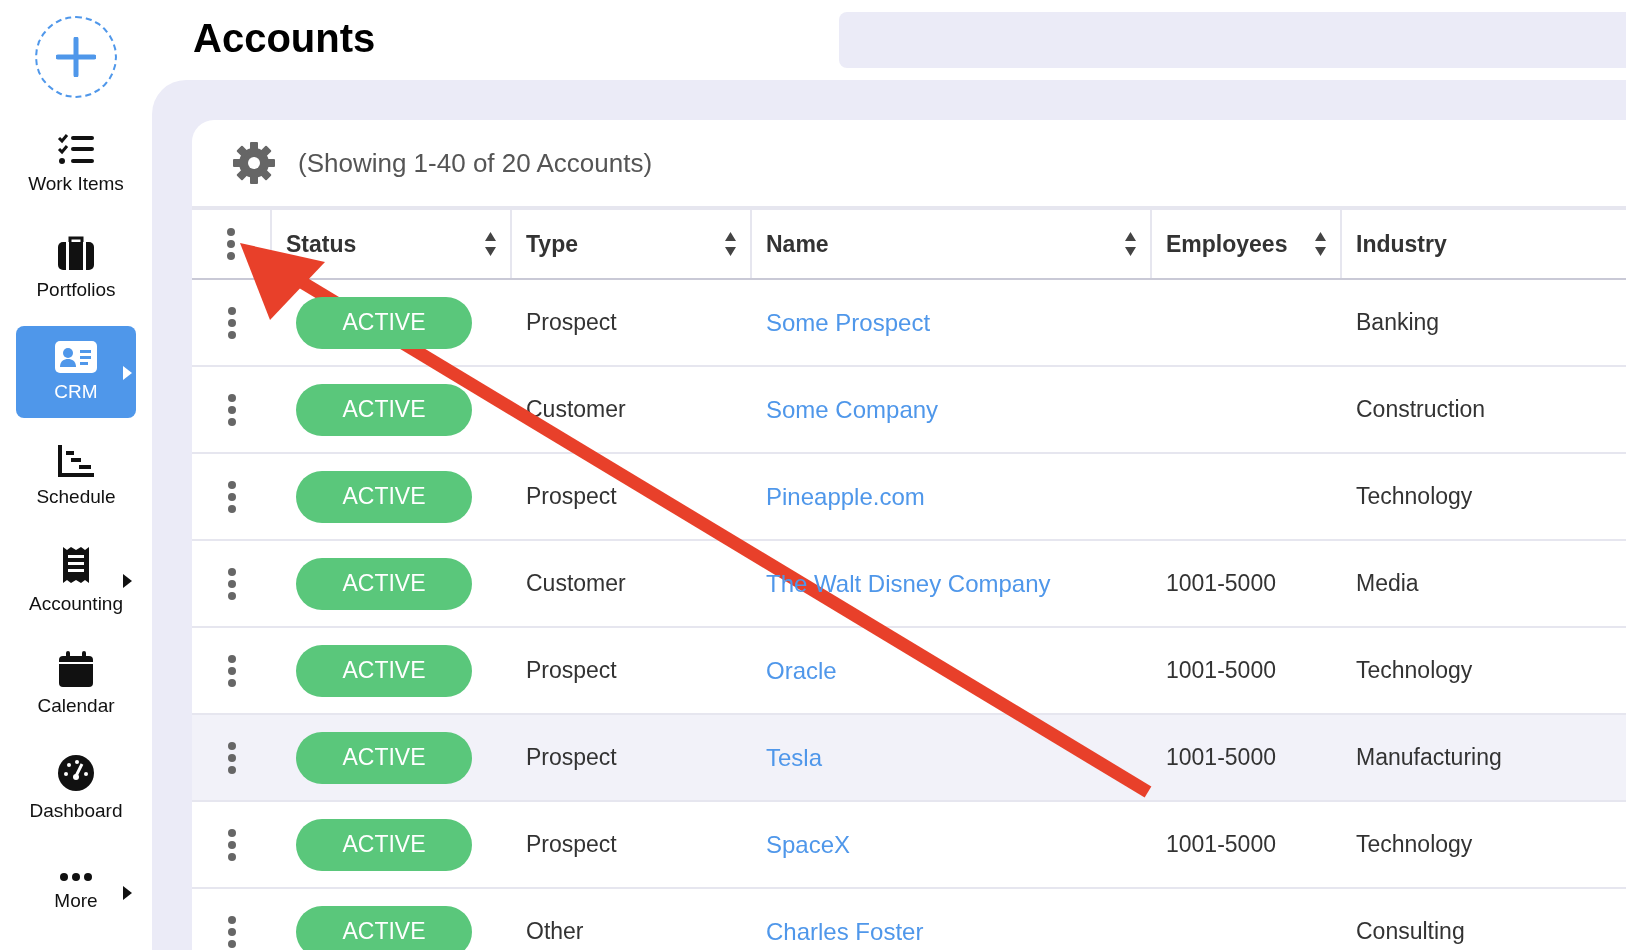 The height and width of the screenshot is (950, 1626). What do you see at coordinates (76, 253) in the screenshot?
I see `briefcase-icon` at bounding box center [76, 253].